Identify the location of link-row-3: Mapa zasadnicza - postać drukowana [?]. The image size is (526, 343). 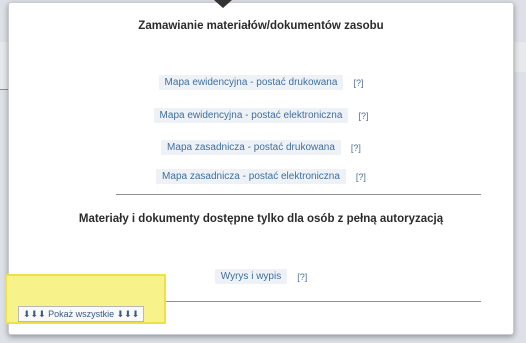
(261, 147).